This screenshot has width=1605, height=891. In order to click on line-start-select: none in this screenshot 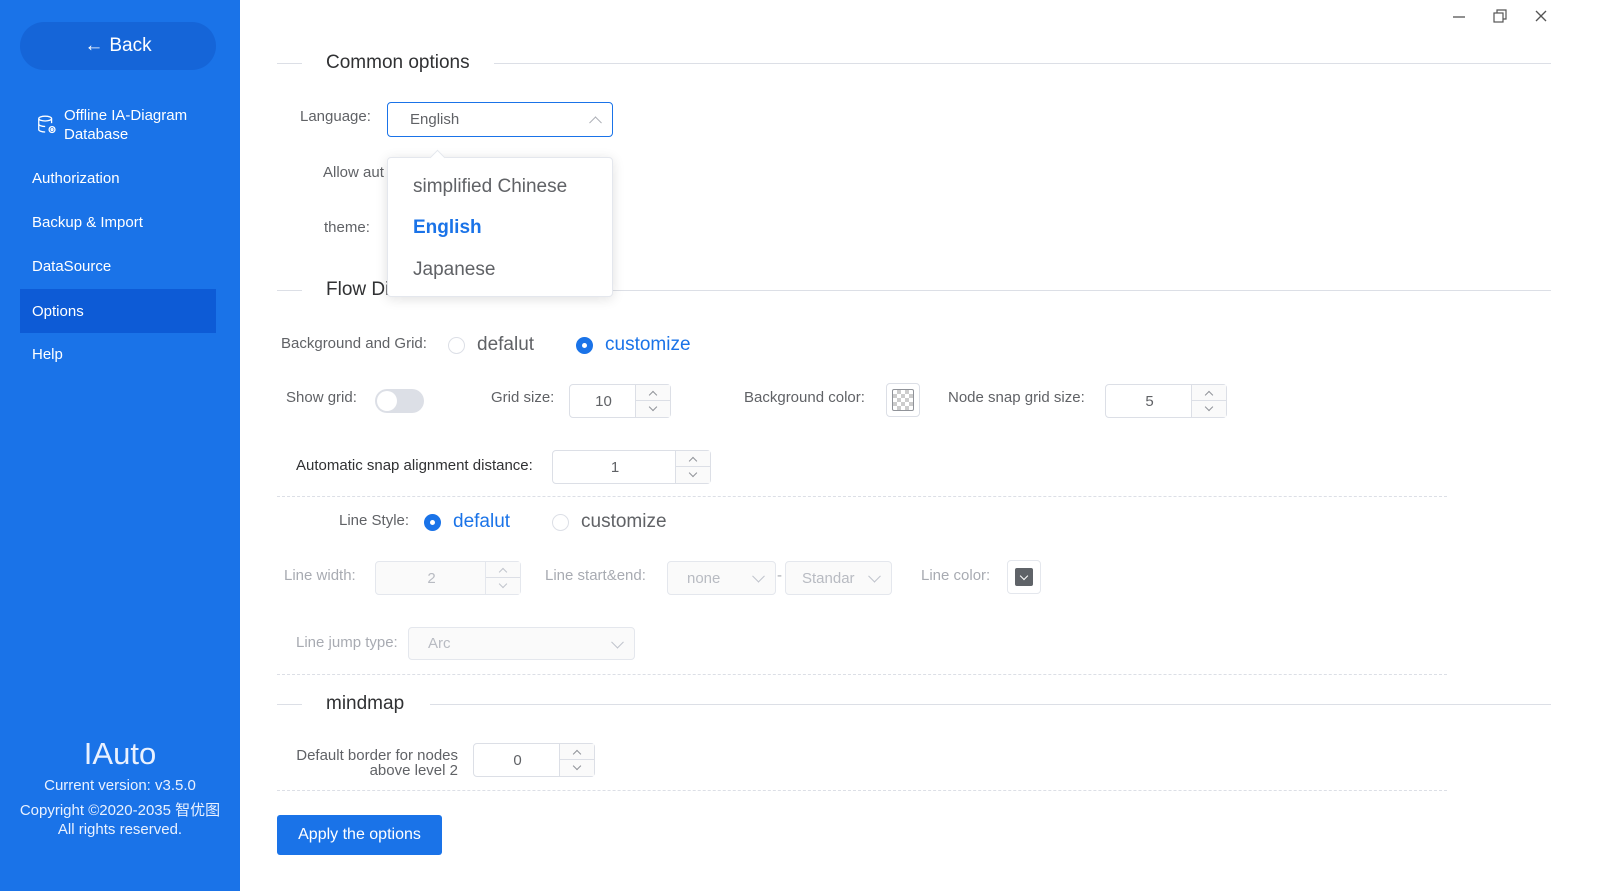, I will do `click(721, 578)`.